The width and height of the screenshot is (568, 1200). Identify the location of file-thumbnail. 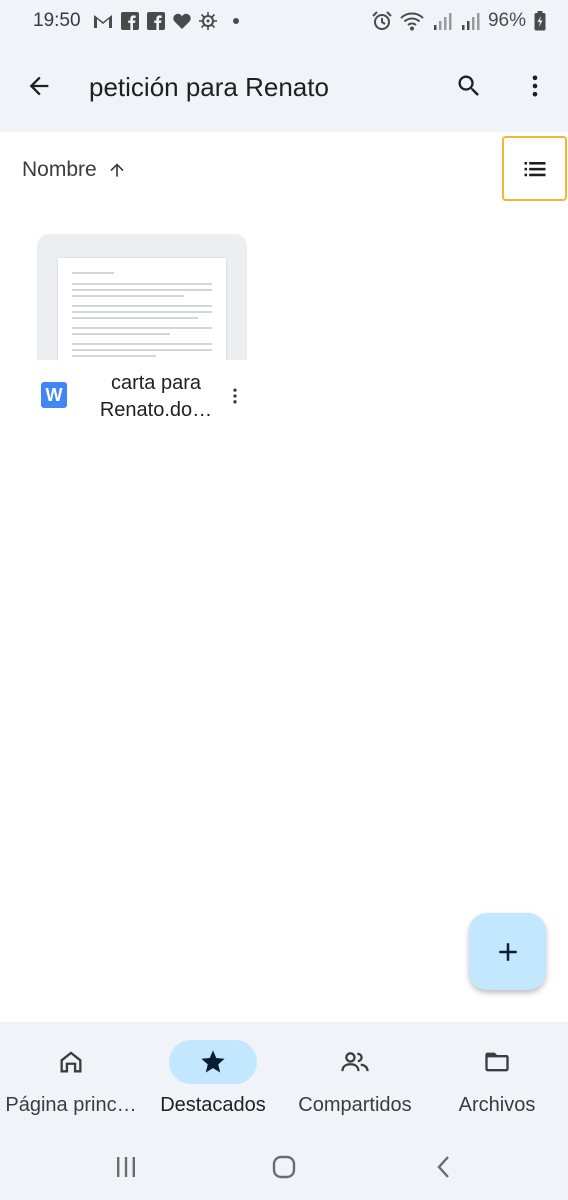
(142, 297).